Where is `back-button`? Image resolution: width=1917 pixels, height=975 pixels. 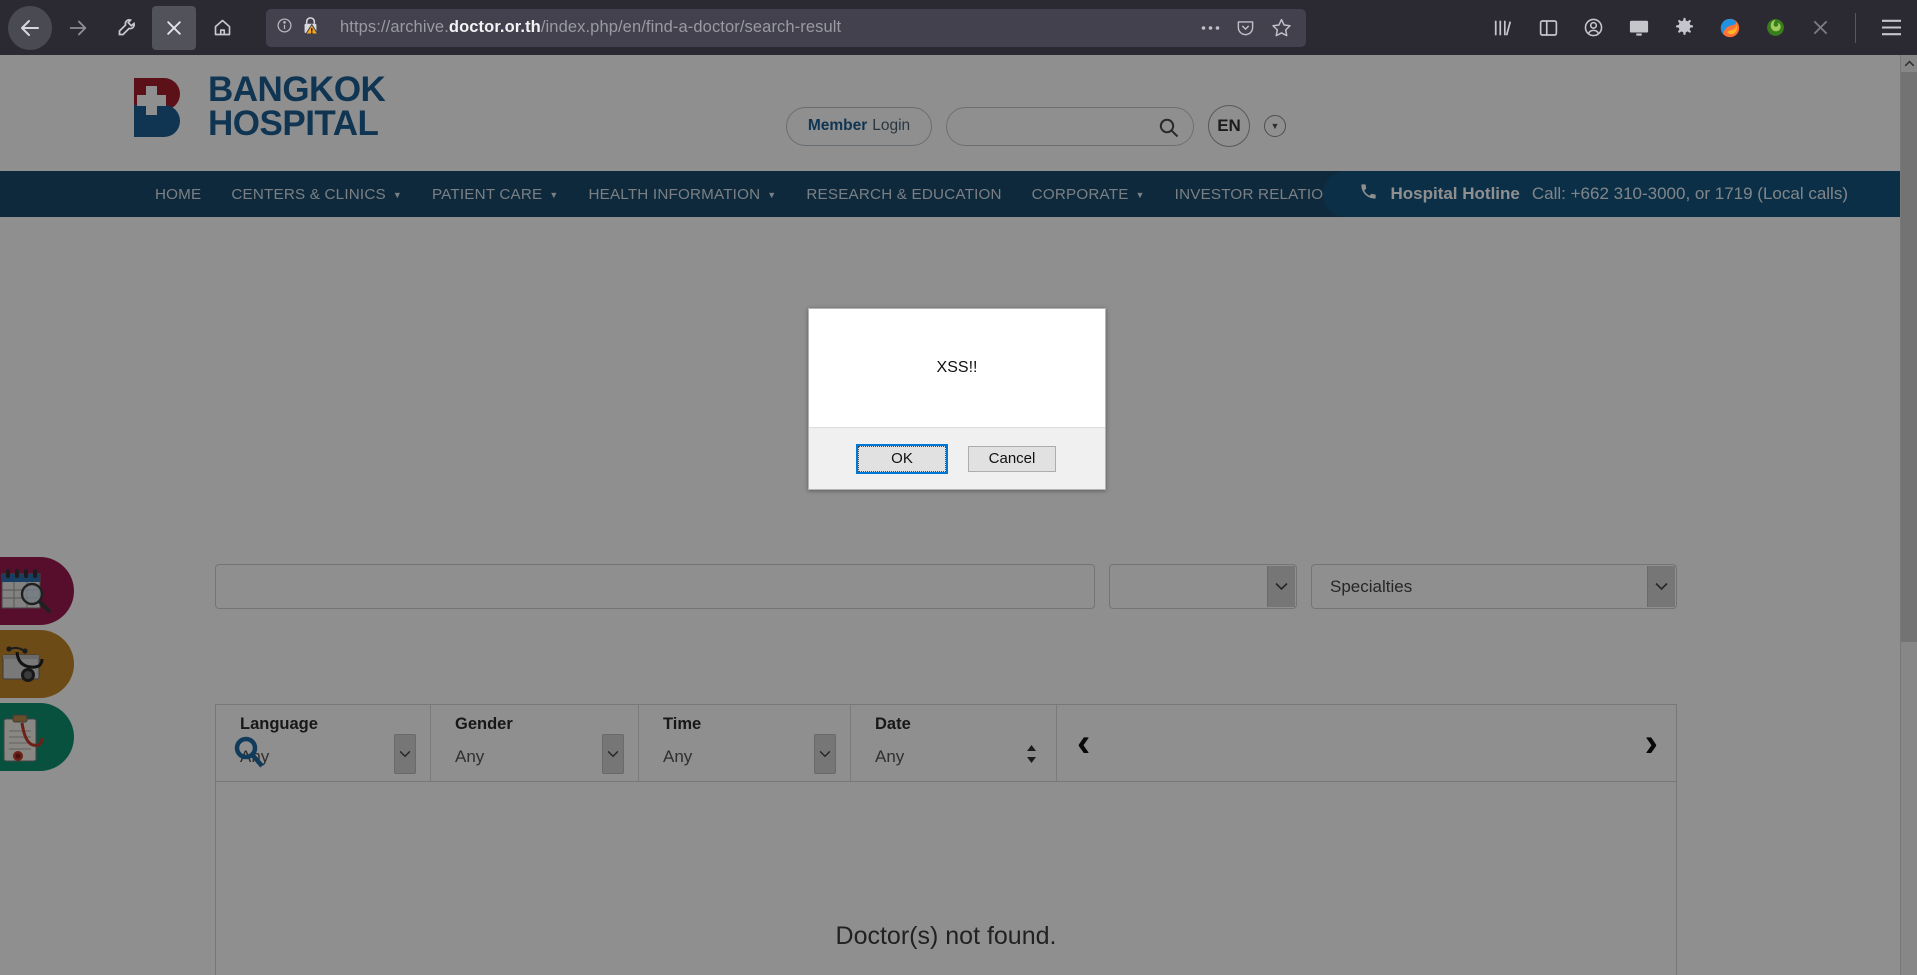 back-button is located at coordinates (30, 27).